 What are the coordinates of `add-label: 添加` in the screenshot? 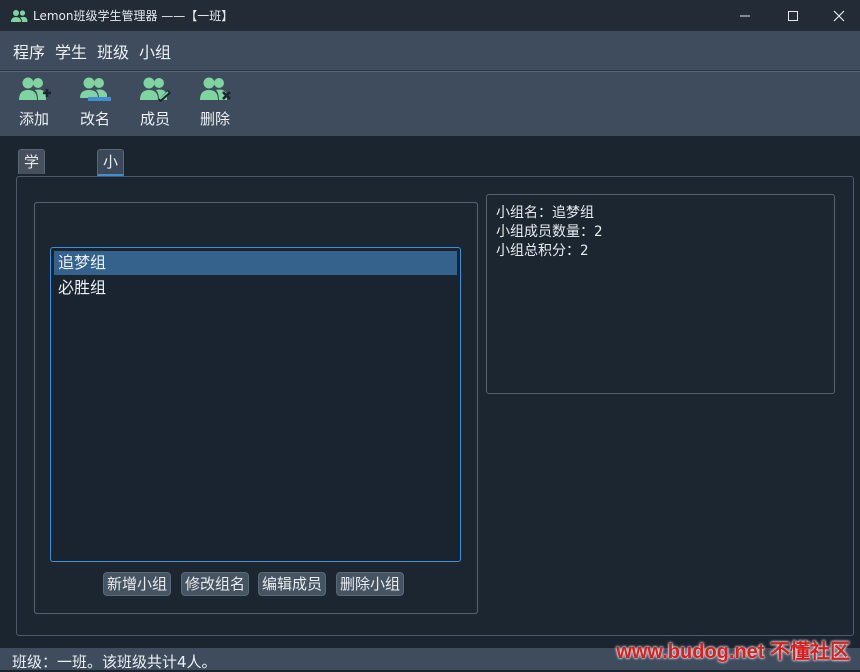 It's located at (33, 119).